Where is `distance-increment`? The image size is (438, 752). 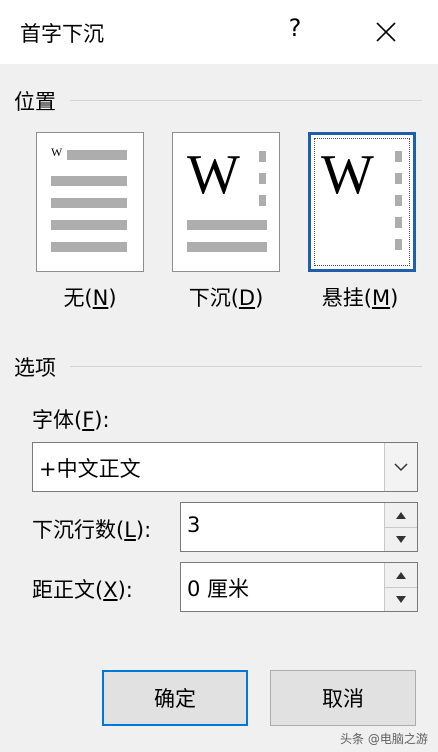
distance-increment is located at coordinates (401, 575).